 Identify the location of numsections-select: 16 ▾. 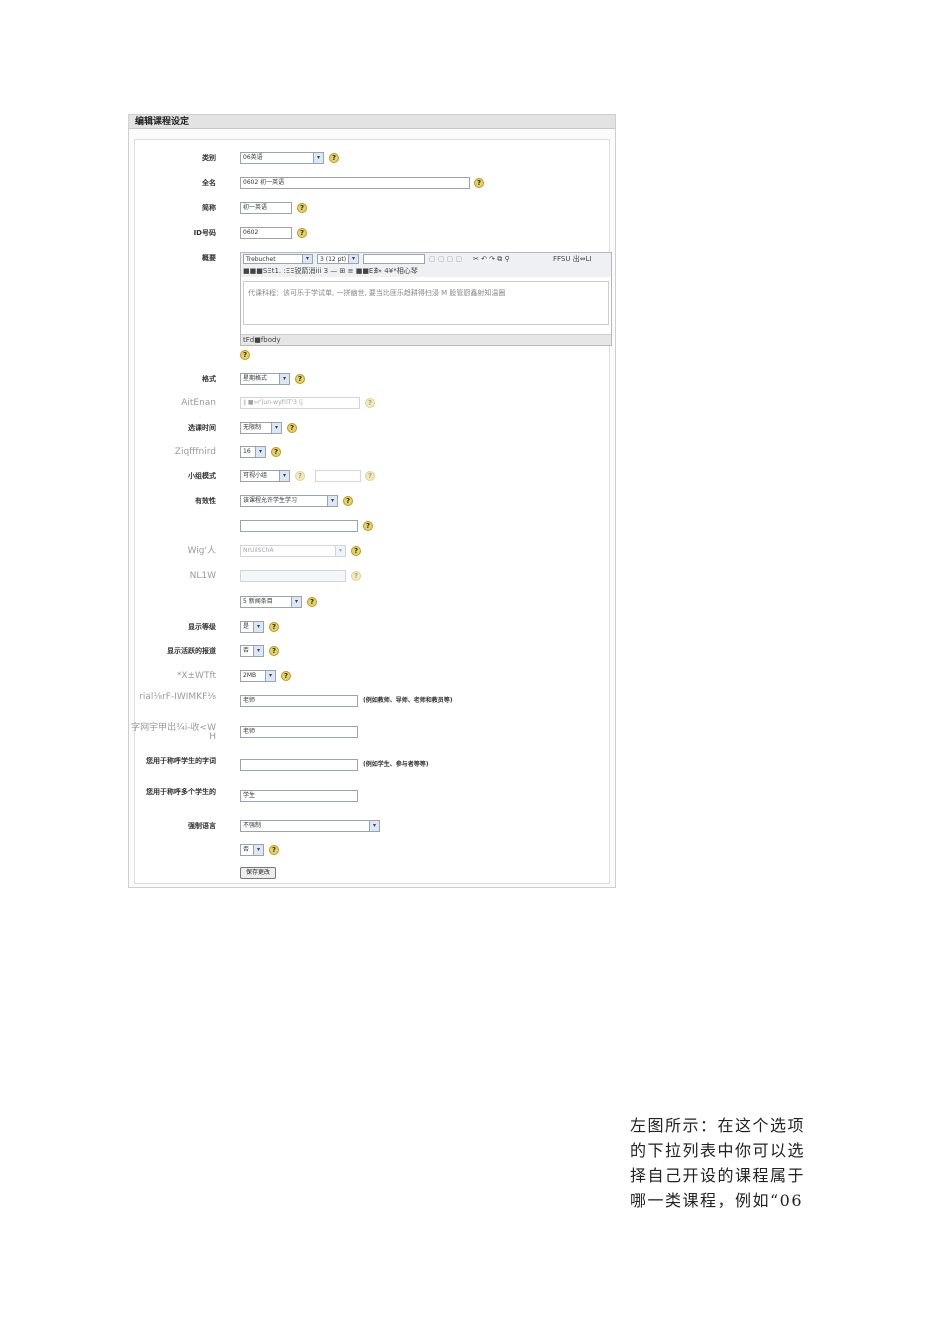
(253, 452).